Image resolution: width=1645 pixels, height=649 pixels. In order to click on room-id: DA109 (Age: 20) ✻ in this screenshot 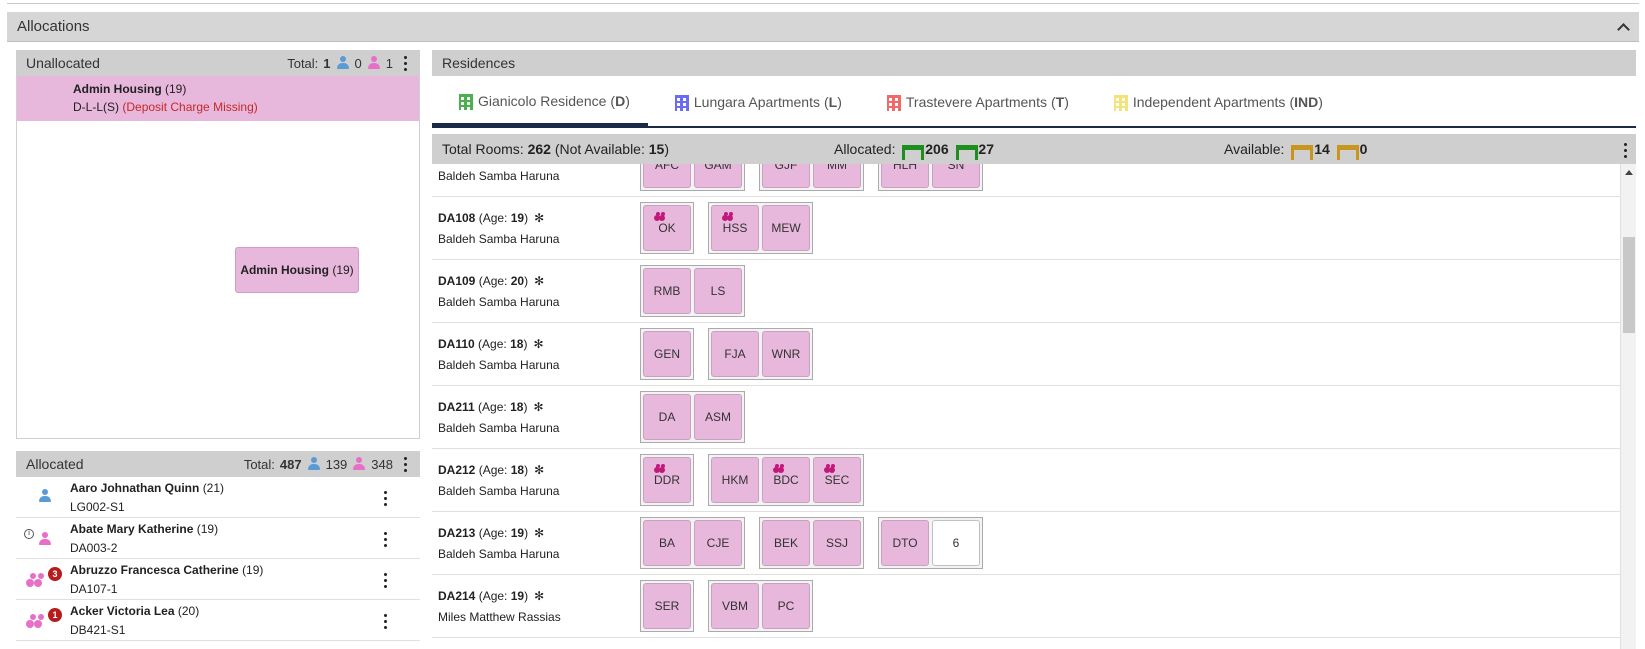, I will do `click(491, 281)`.